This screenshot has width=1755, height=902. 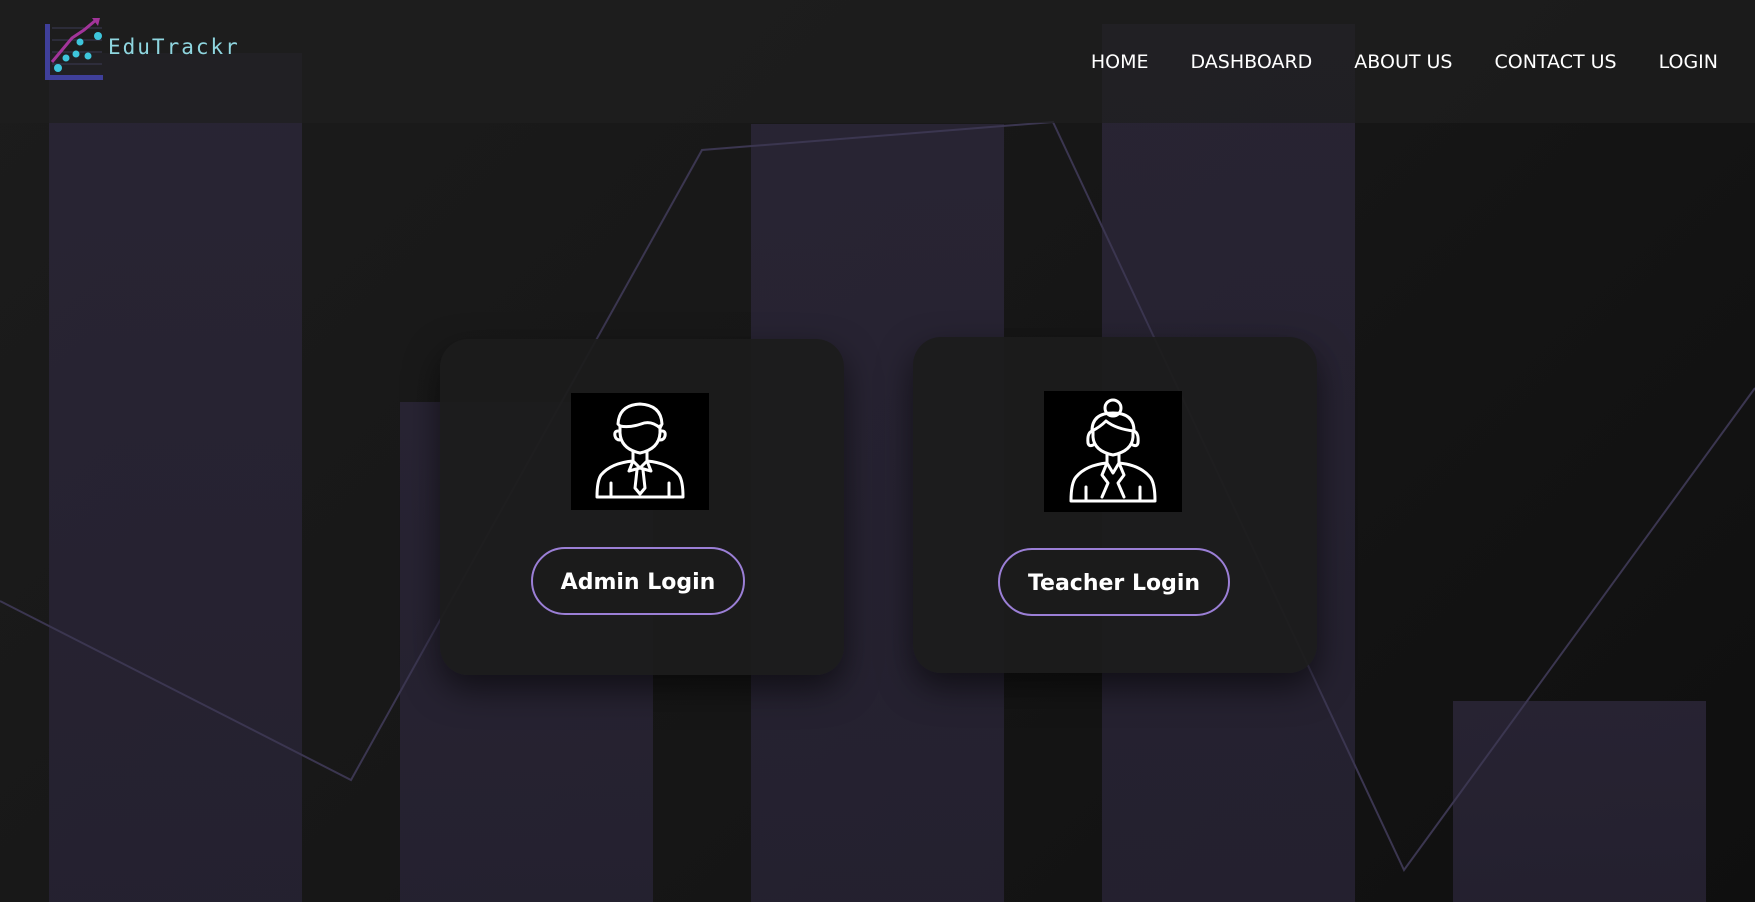 I want to click on brand-logo: EduTrackr, so click(x=142, y=51).